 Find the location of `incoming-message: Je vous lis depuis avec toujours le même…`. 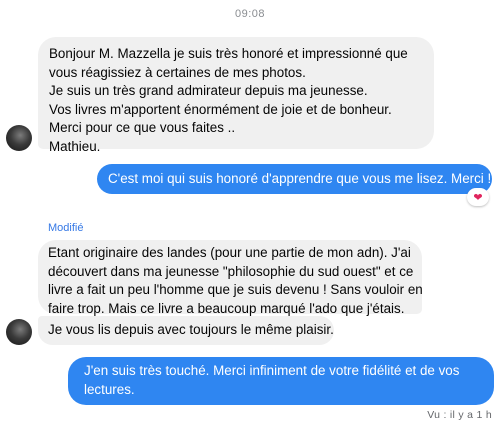

incoming-message: Je vous lis depuis avec toujours le même… is located at coordinates (186, 330).